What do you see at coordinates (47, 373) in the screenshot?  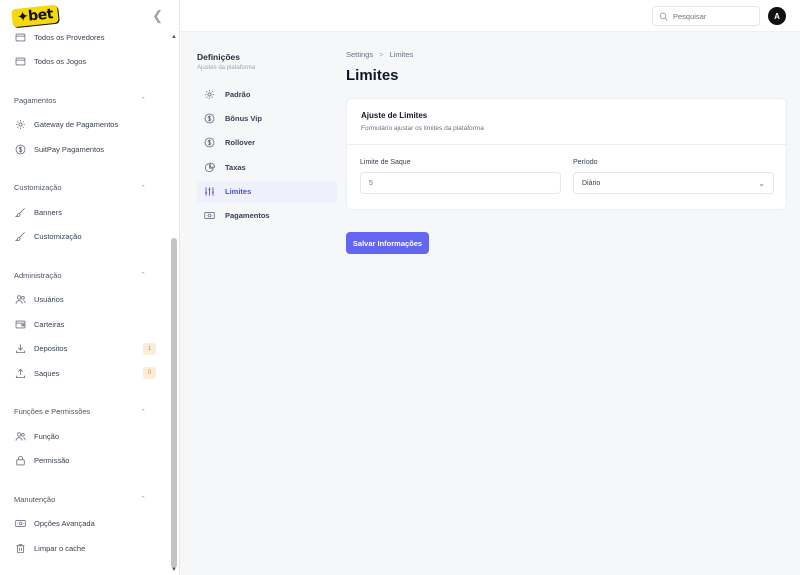 I see `sidebar-item-label: Saques` at bounding box center [47, 373].